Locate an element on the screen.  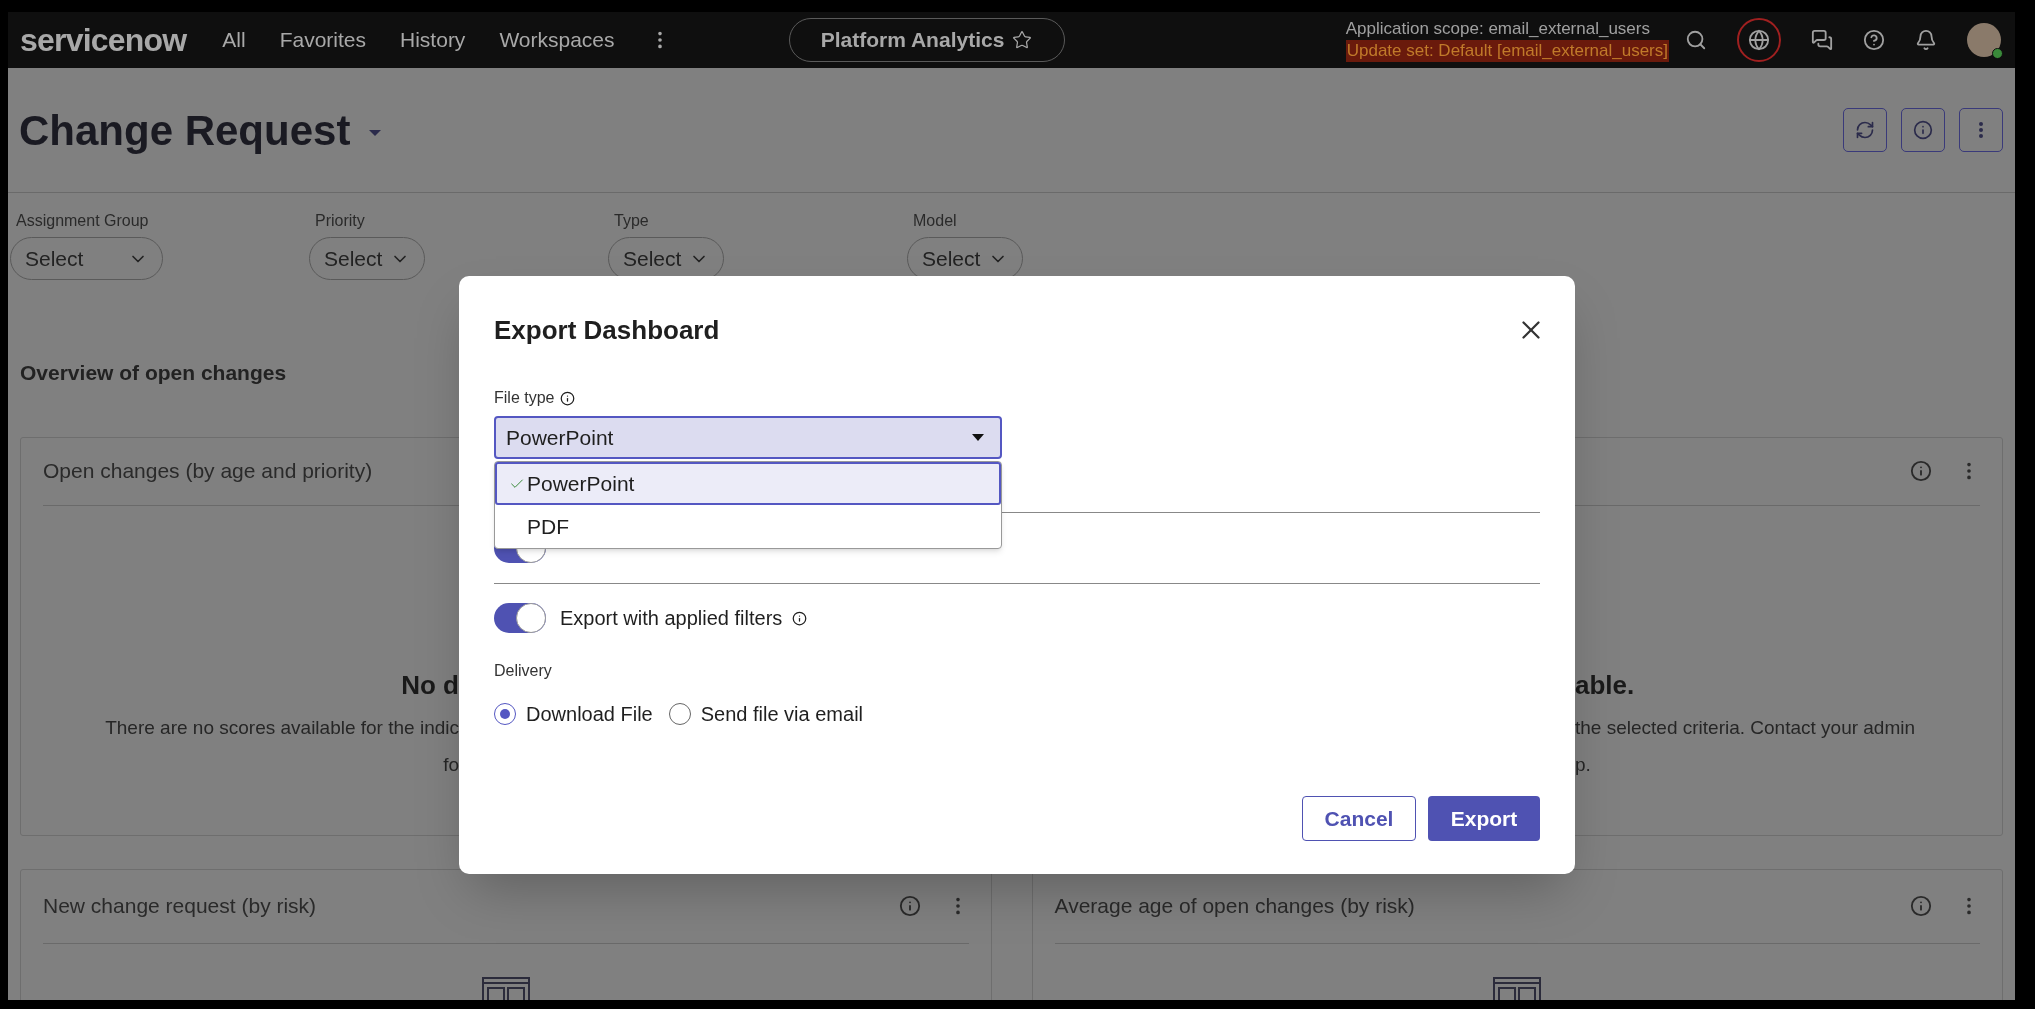
search-icon is located at coordinates (1696, 40).